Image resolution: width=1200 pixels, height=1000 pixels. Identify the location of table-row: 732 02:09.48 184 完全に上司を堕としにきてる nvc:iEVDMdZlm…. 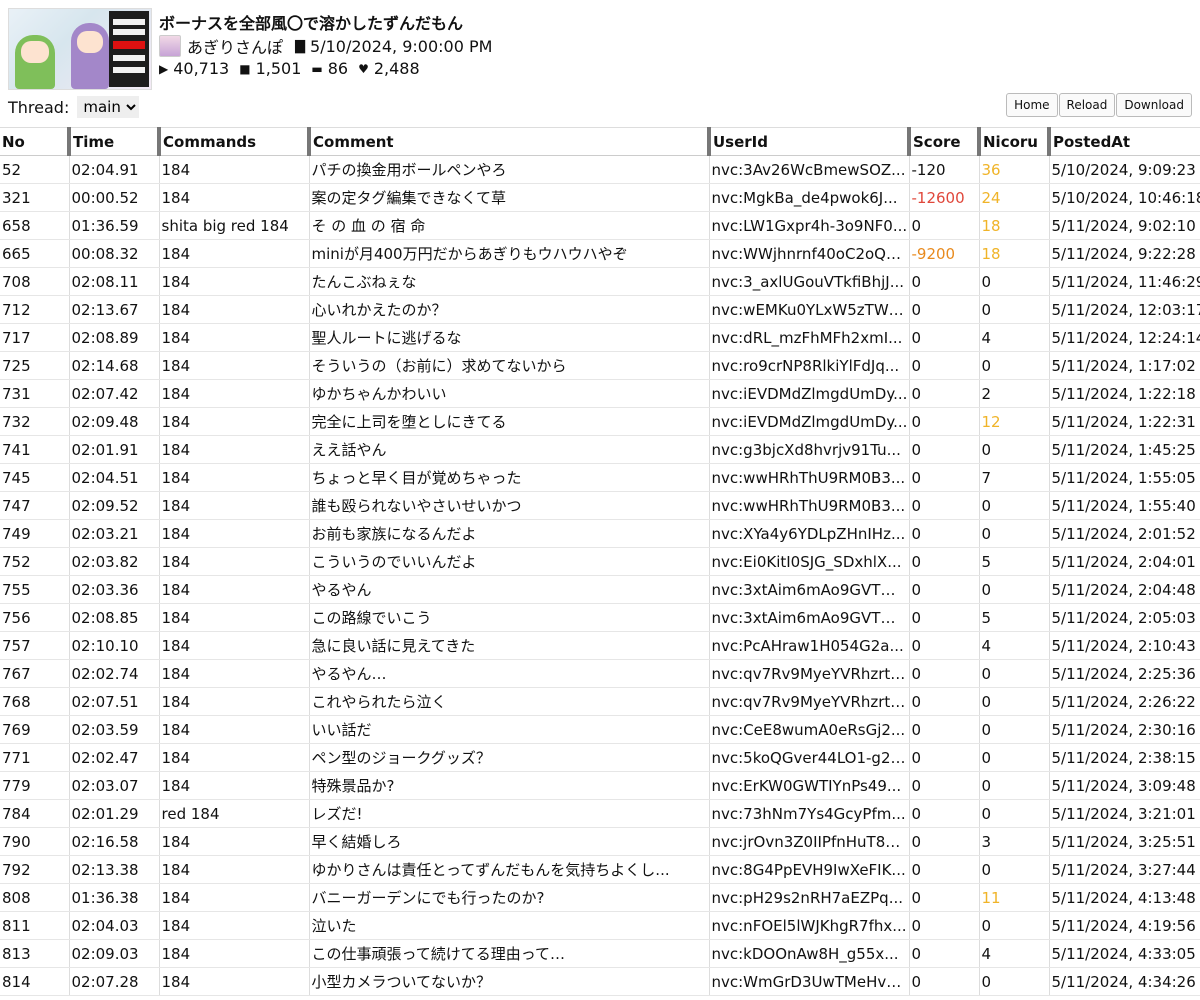
(600, 421).